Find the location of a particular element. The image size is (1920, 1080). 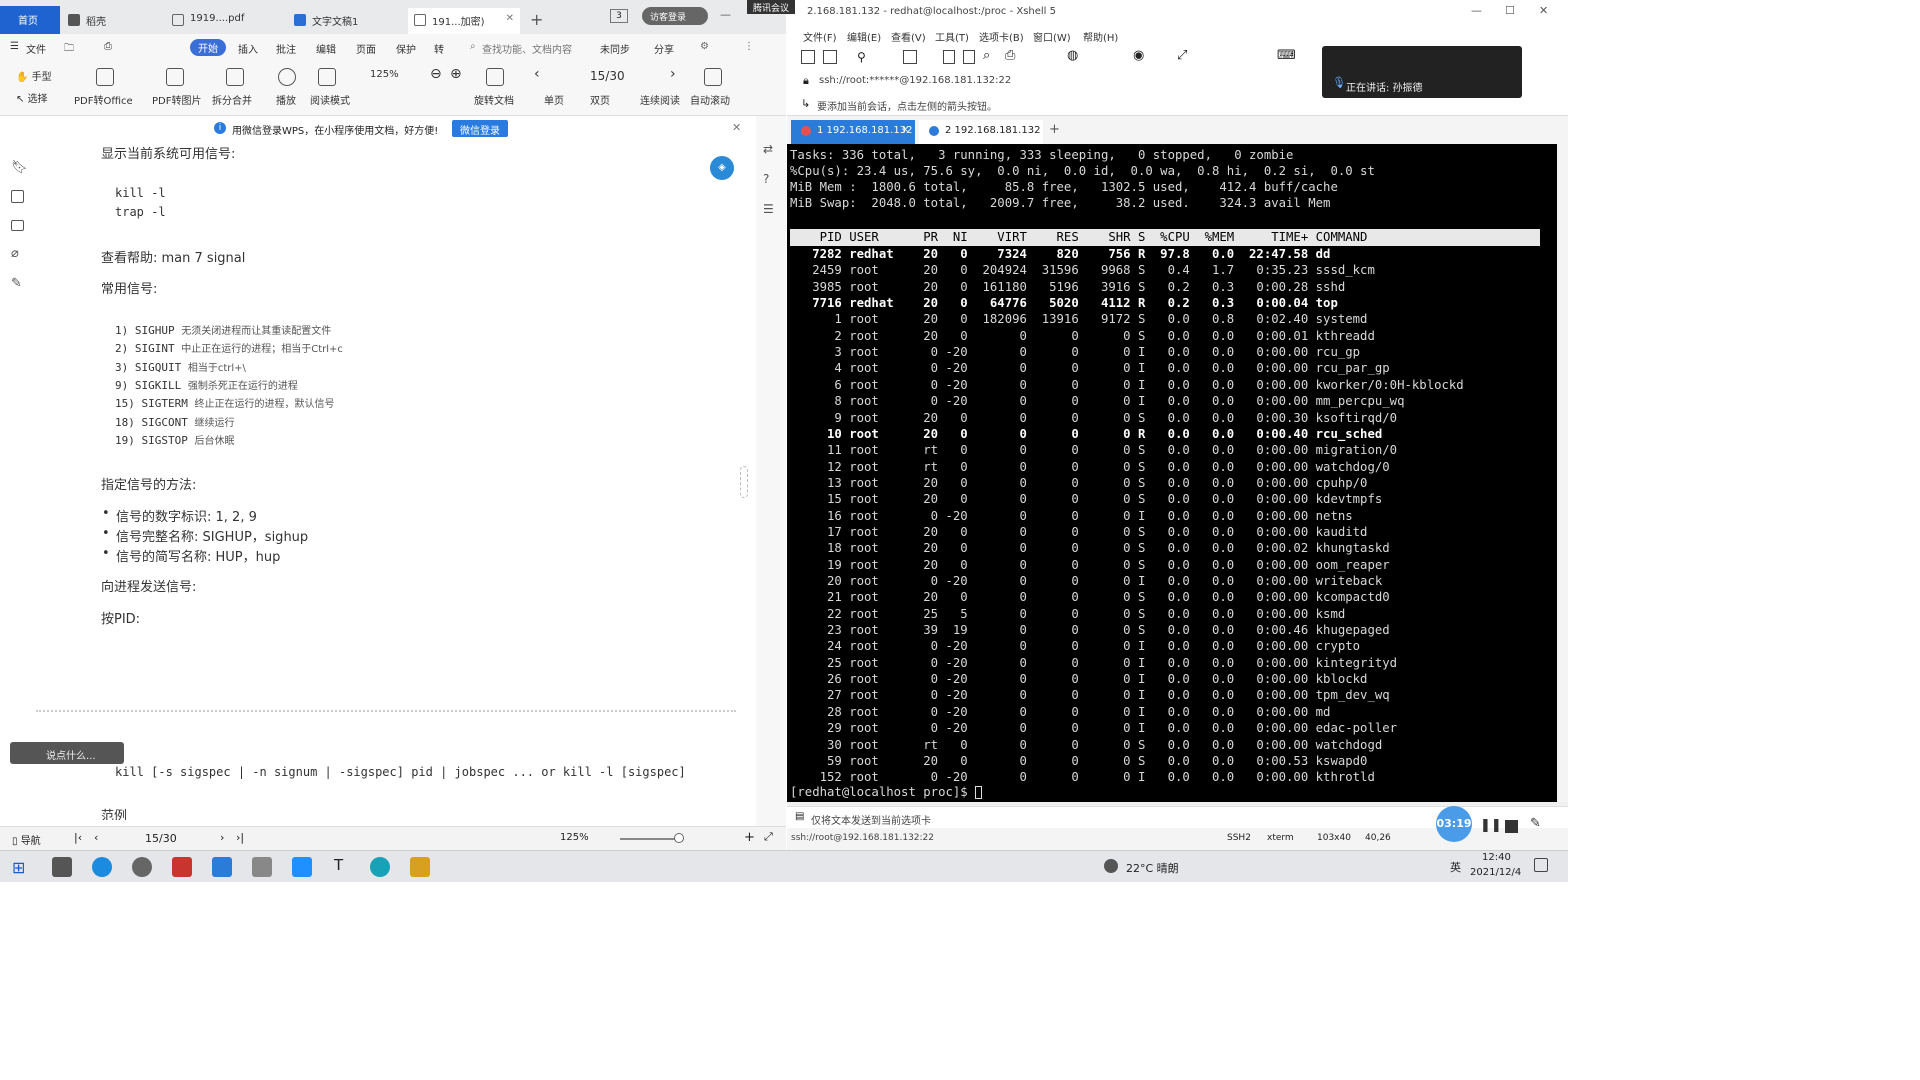

search-input: 查找功能、文档内容 is located at coordinates (527, 48).